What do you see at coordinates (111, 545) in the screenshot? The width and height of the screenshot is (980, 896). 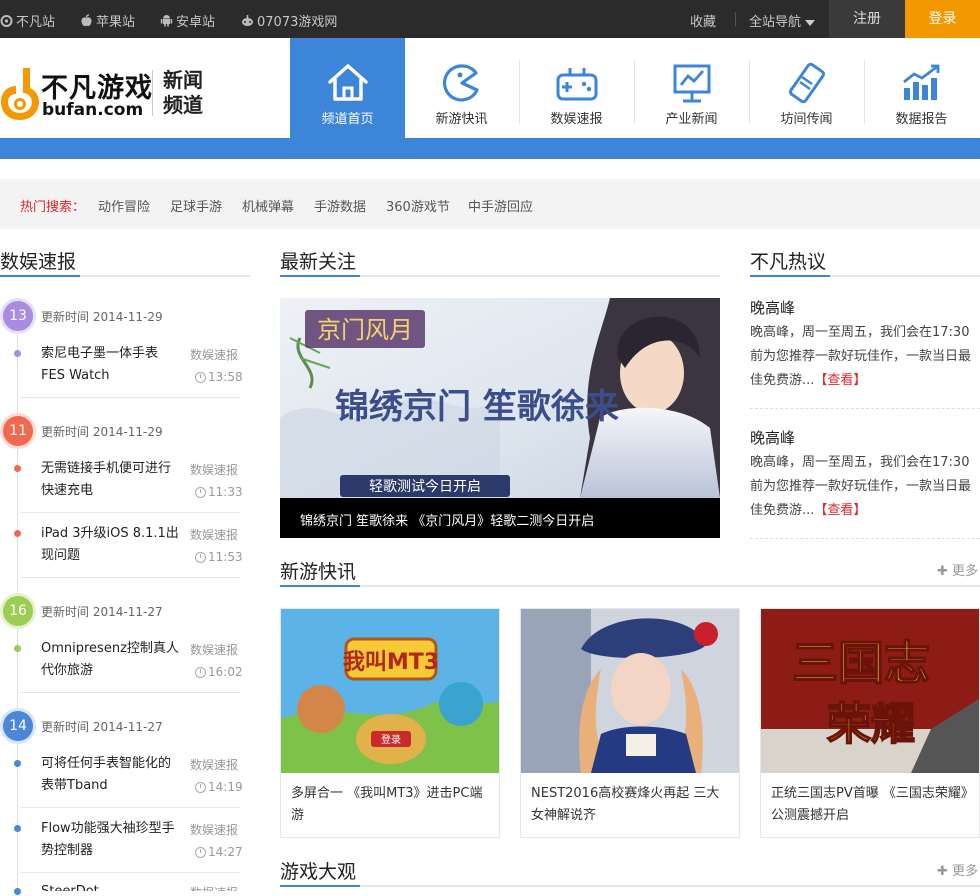 I see `news-item-title: iPad 3升级iOS 8.1.1出现问题` at bounding box center [111, 545].